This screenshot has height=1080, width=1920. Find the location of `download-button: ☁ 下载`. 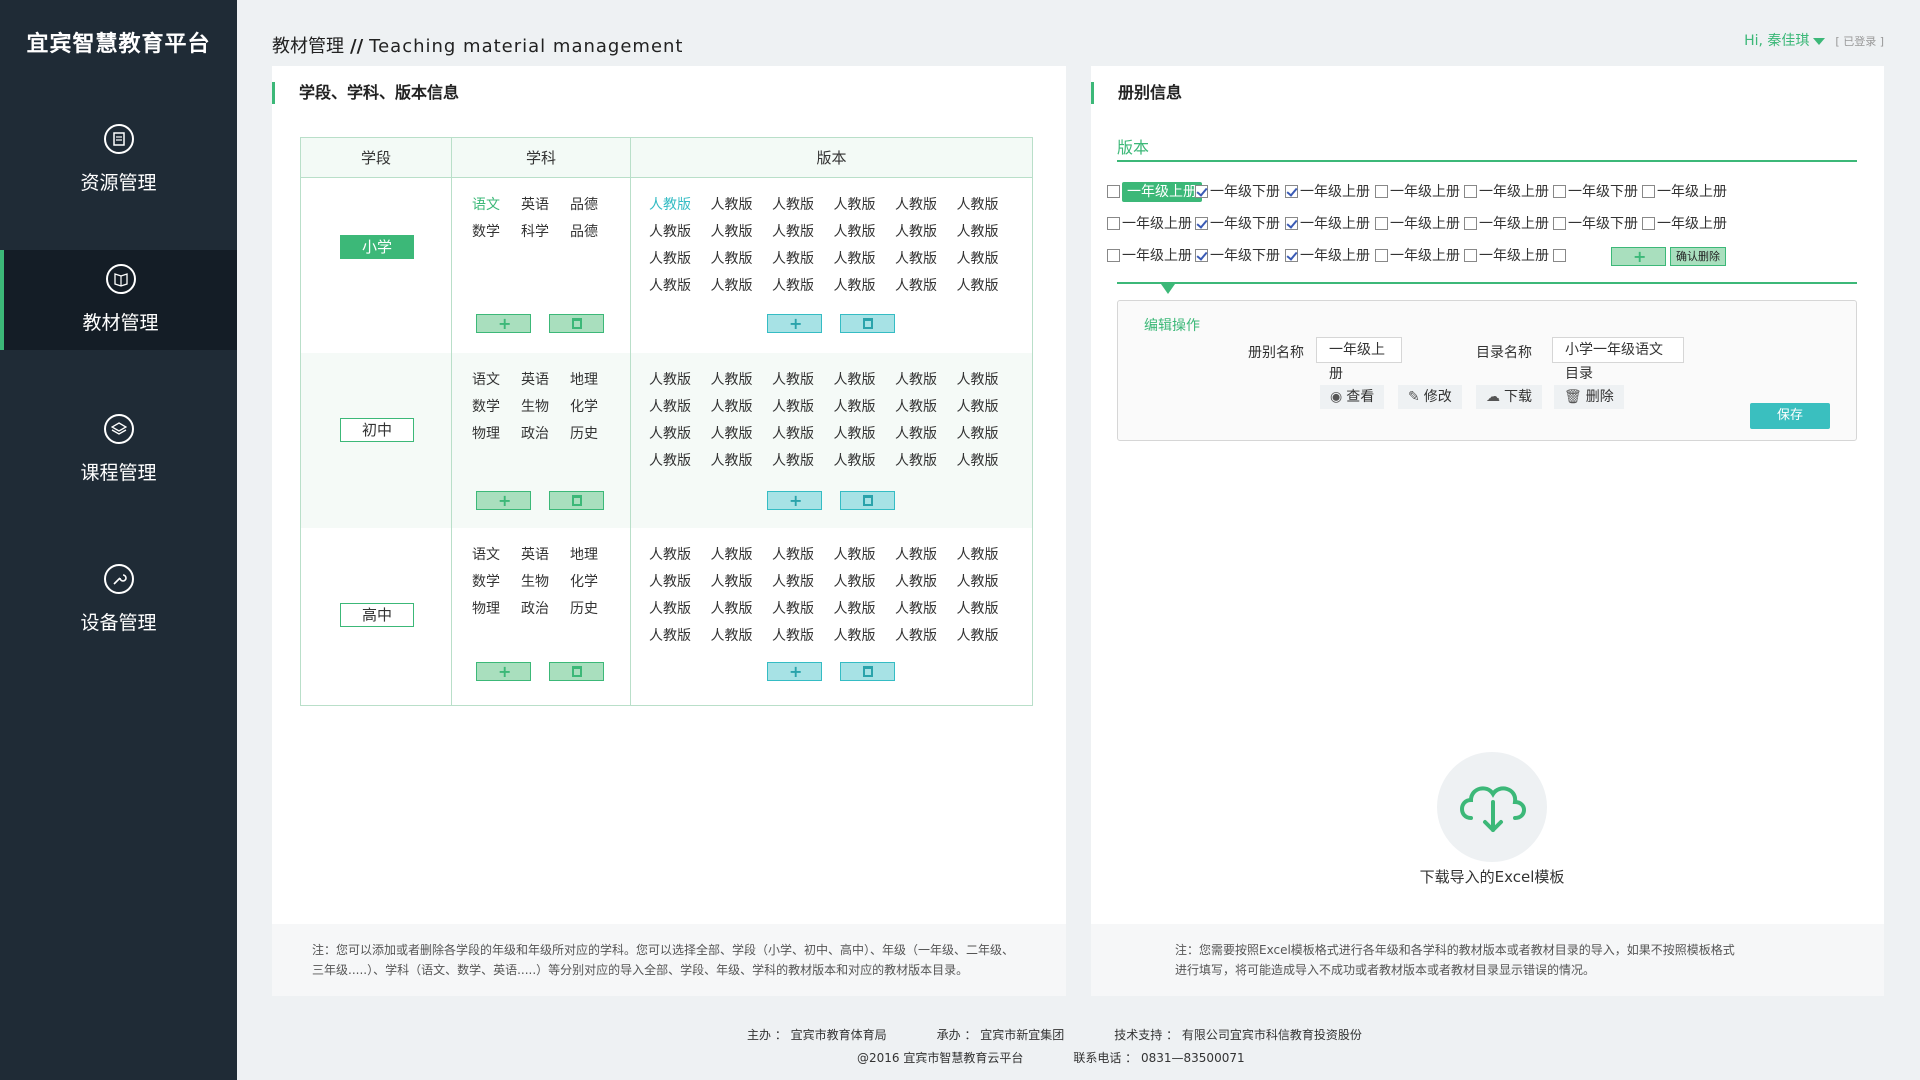

download-button: ☁ 下载 is located at coordinates (1509, 397).